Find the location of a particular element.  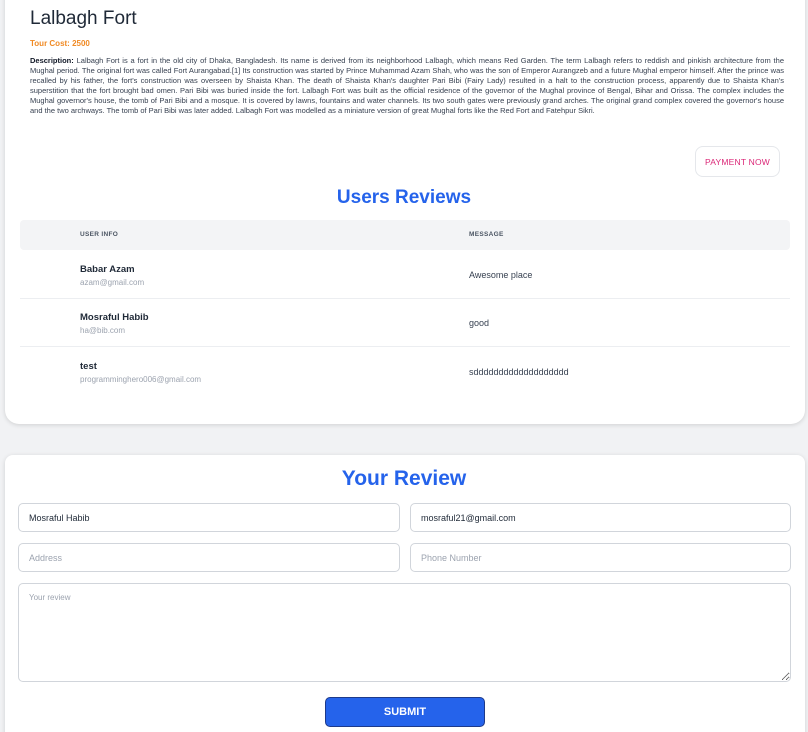

address-input is located at coordinates (209, 557).